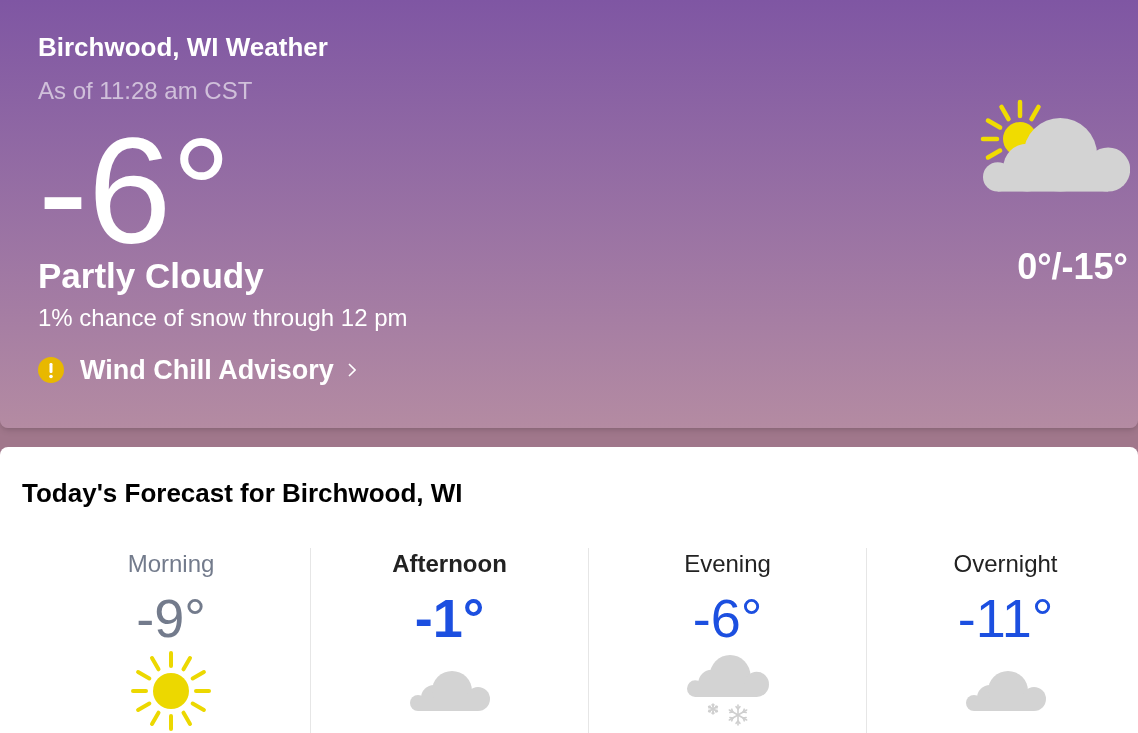 This screenshot has width=1138, height=733. What do you see at coordinates (1005, 618) in the screenshot?
I see `period-temperature: -11°` at bounding box center [1005, 618].